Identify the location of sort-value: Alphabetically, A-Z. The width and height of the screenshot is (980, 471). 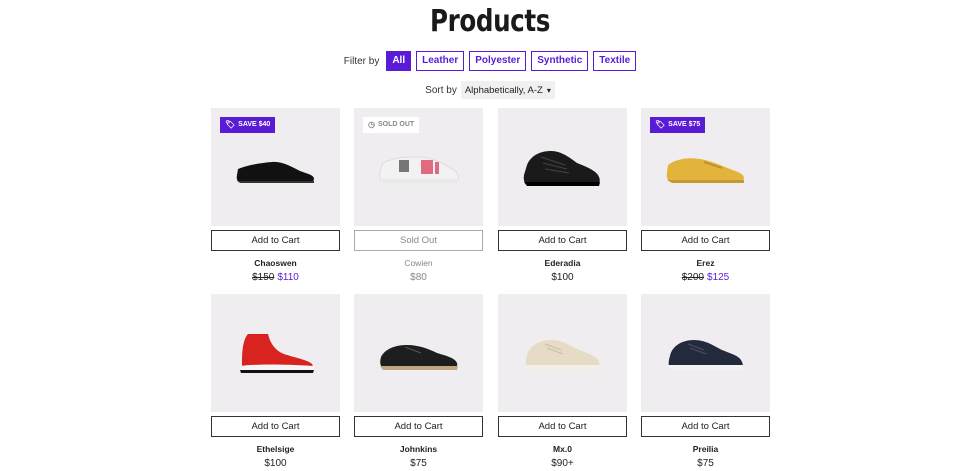
(503, 90).